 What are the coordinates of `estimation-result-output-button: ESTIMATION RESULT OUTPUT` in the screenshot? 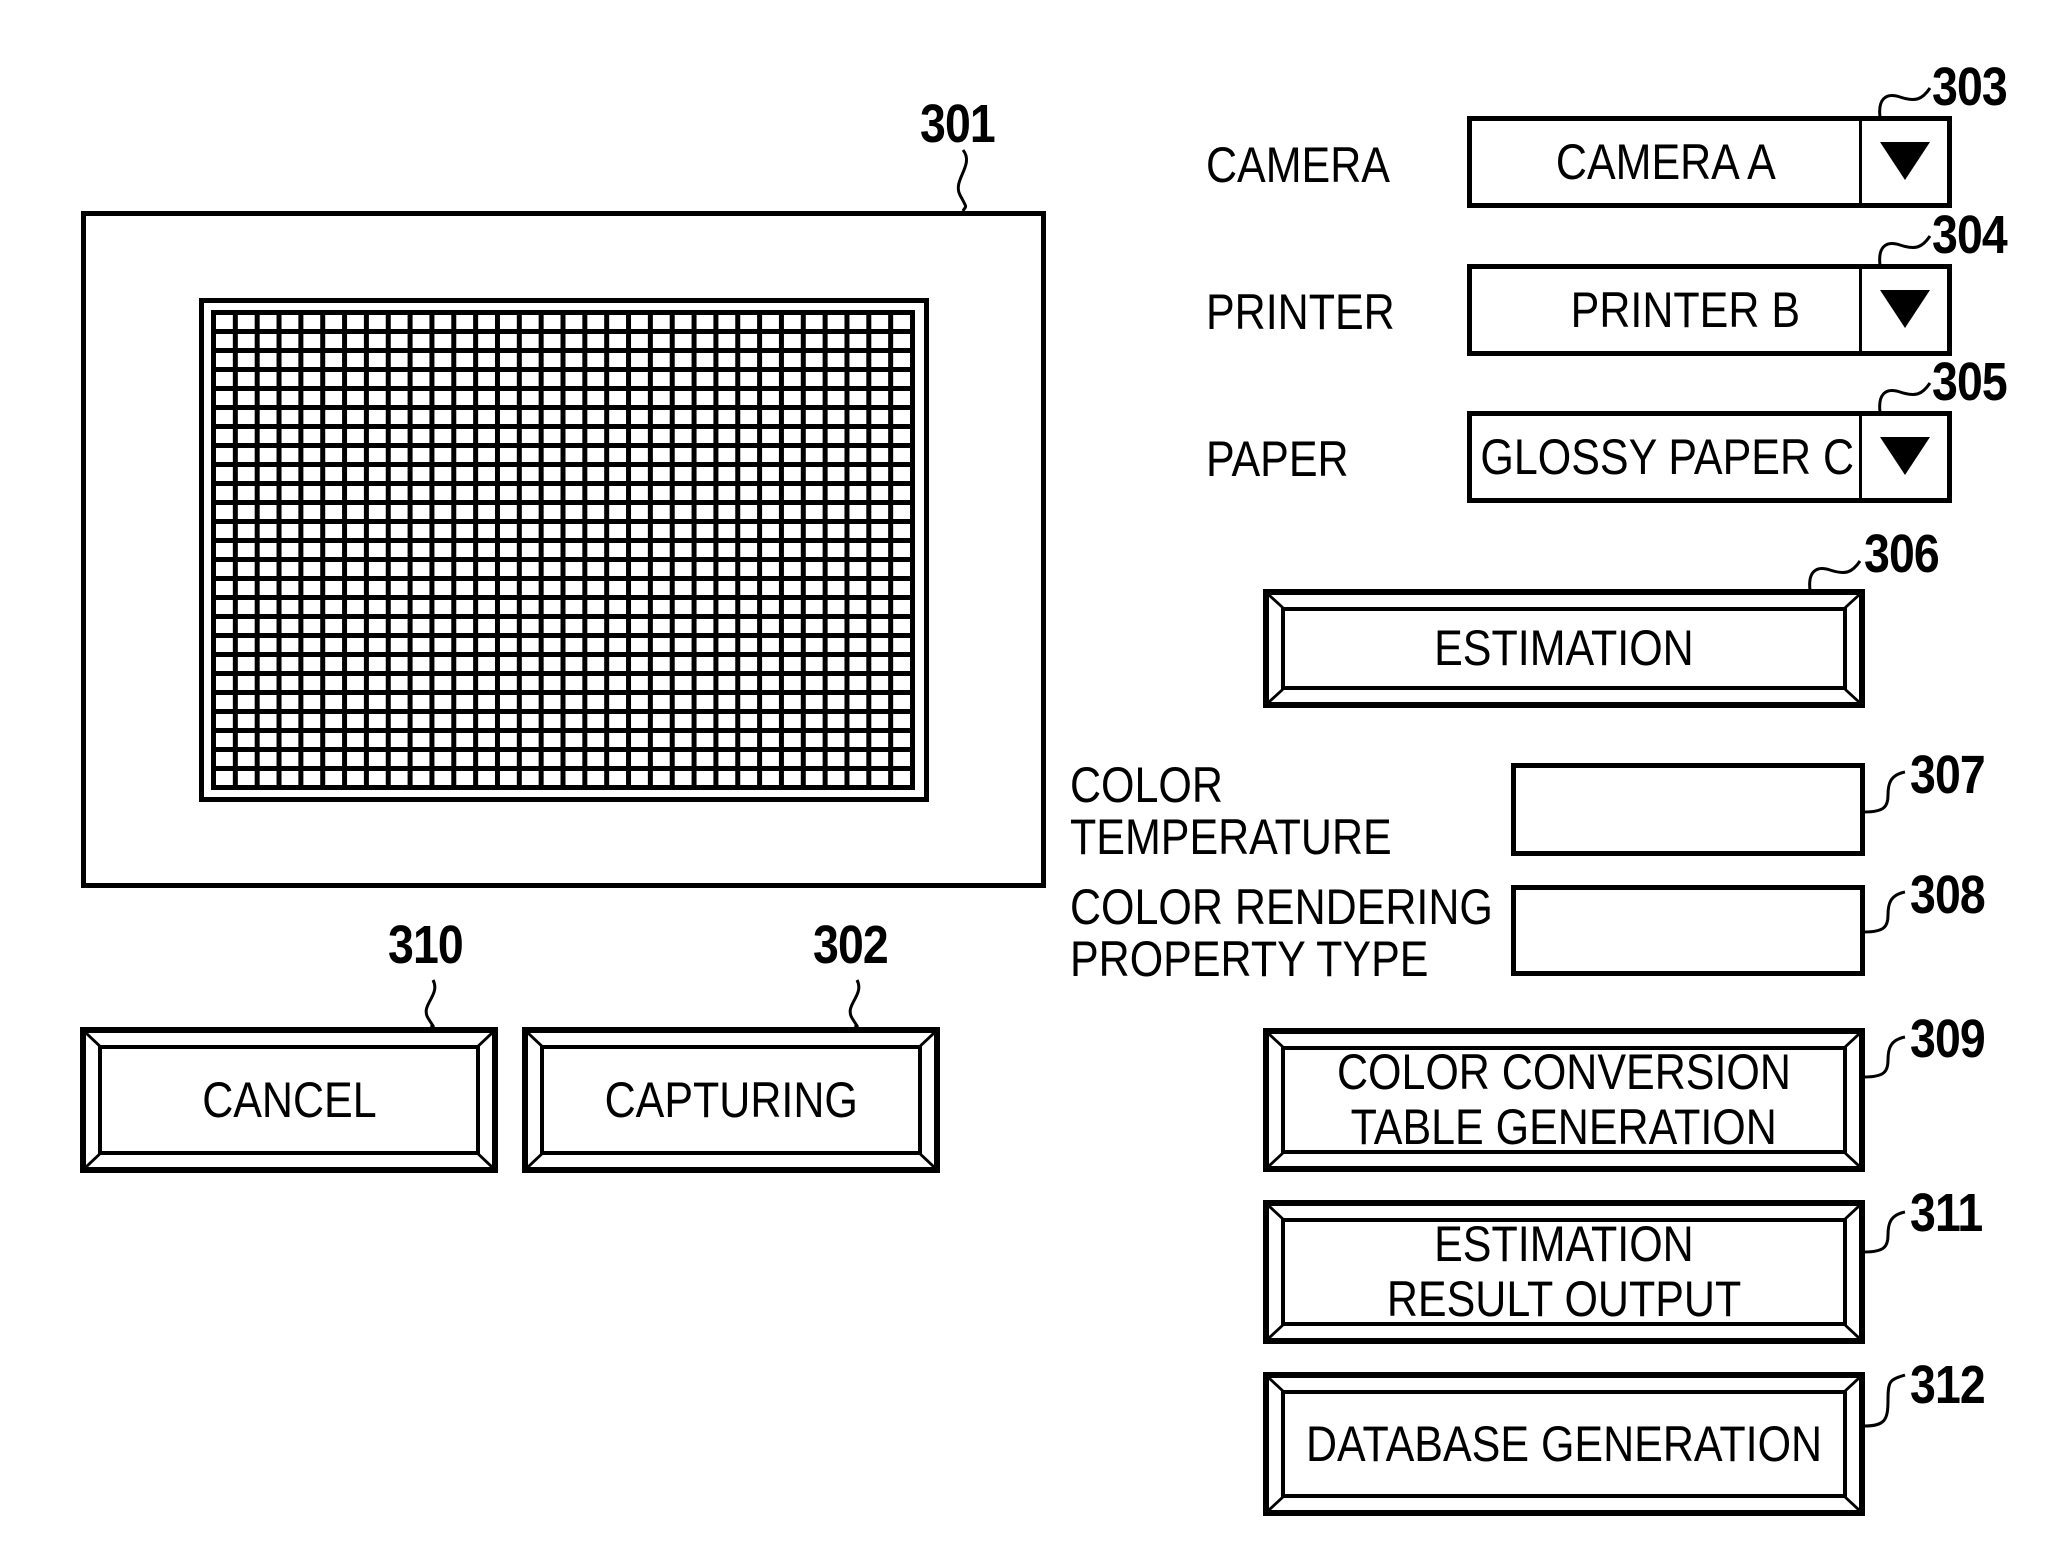 It's located at (1564, 1272).